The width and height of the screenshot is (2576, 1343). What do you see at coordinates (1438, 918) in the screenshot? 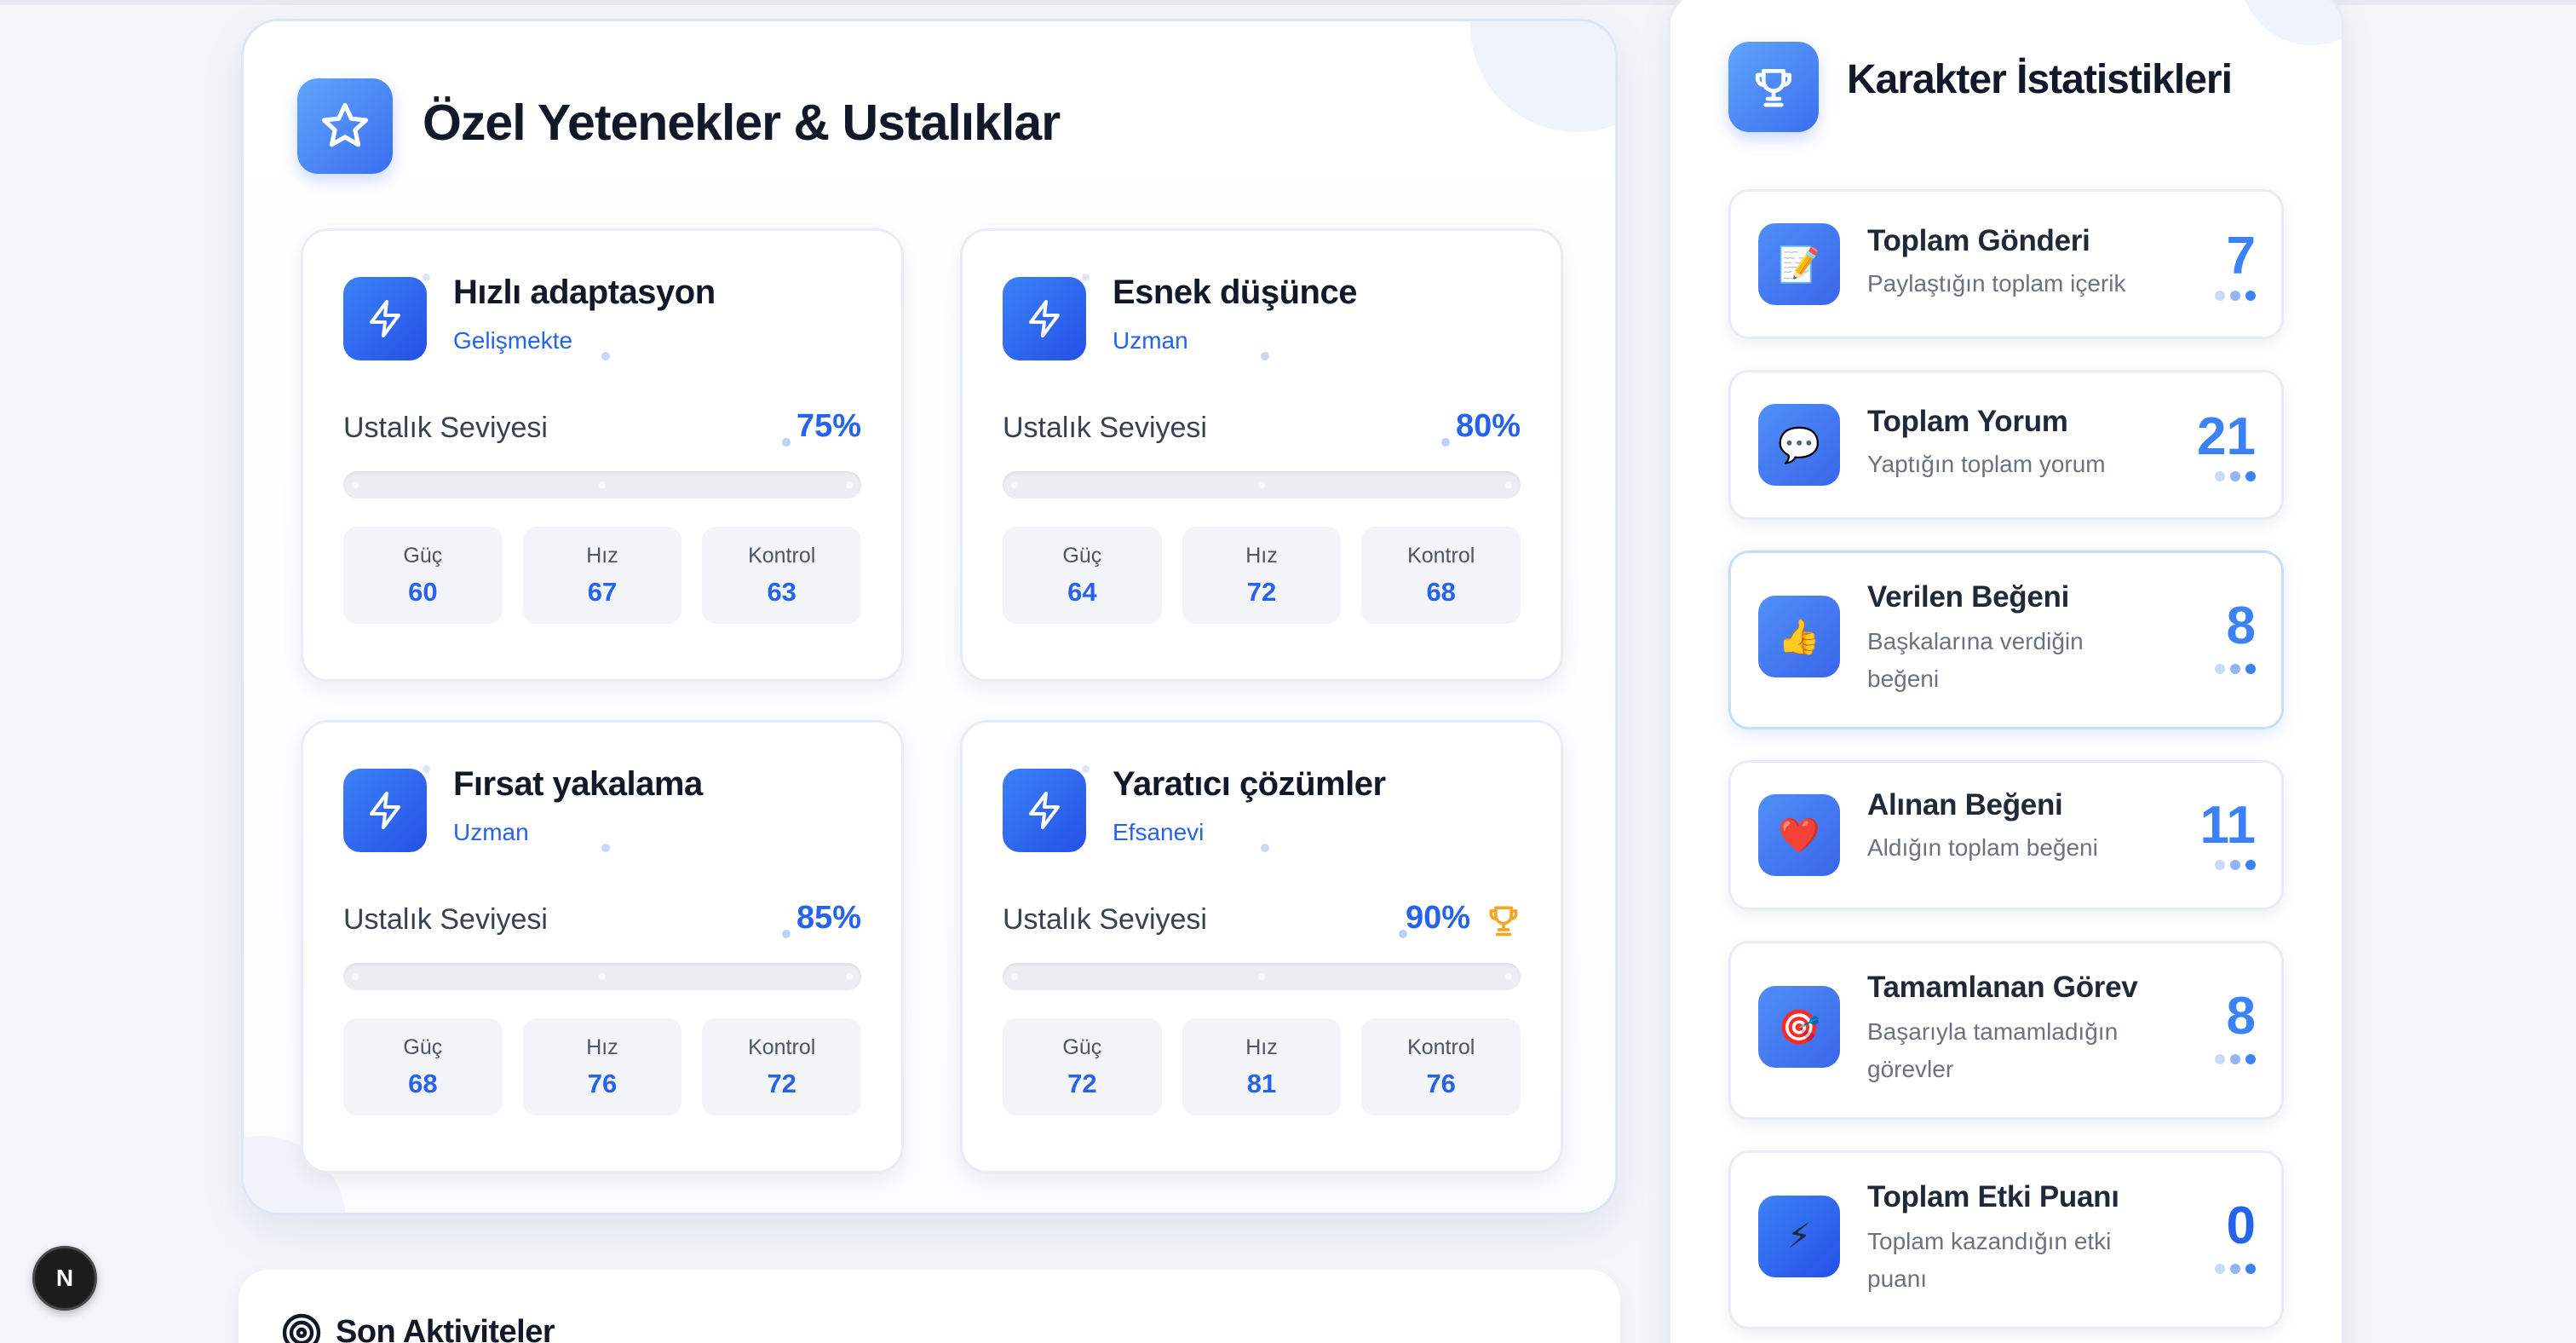
I see `mastery-percent: 90%` at bounding box center [1438, 918].